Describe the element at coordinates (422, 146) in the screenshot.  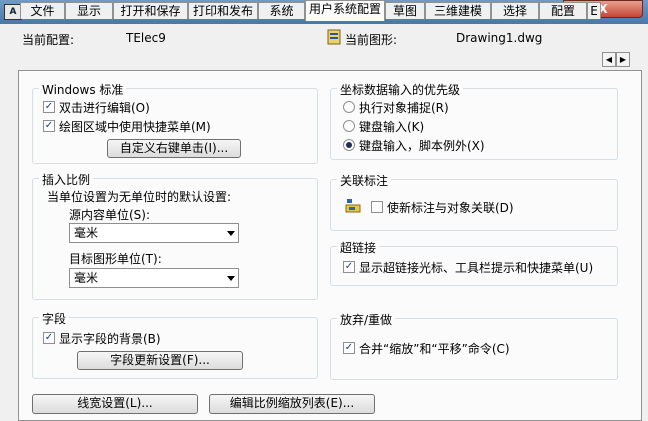
I see `keyboard-except-scripts-label: 键盘输入，脚本例外(X)` at that location.